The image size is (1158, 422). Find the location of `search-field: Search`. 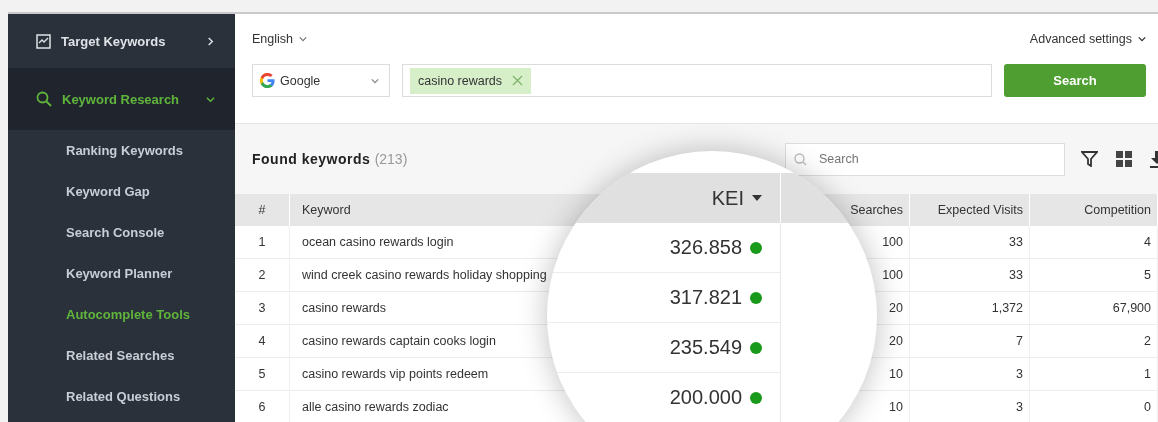

search-field: Search is located at coordinates (925, 159).